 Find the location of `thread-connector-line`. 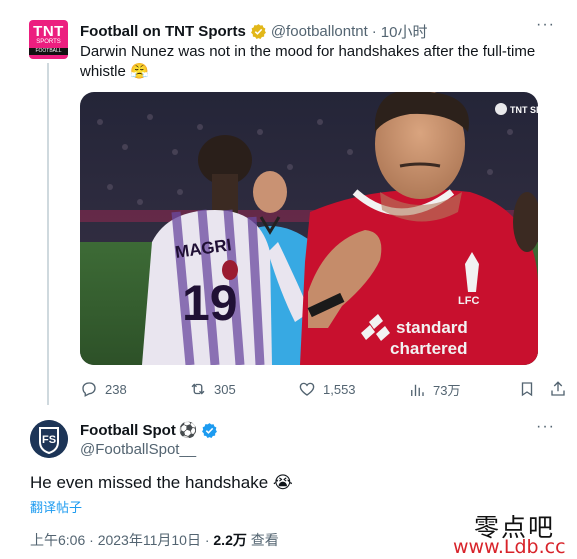

thread-connector-line is located at coordinates (48, 234).